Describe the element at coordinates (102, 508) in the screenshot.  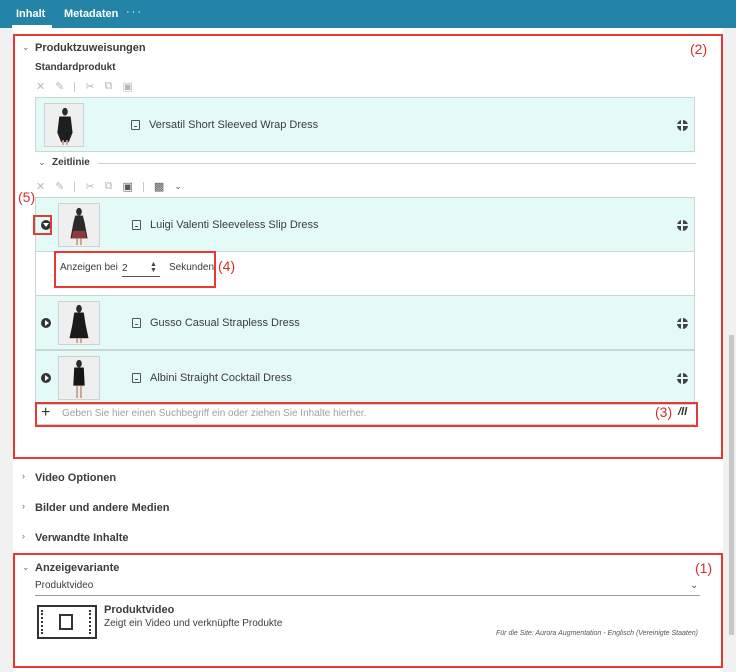
I see `section-title-media: Bilder und andere Medien` at that location.